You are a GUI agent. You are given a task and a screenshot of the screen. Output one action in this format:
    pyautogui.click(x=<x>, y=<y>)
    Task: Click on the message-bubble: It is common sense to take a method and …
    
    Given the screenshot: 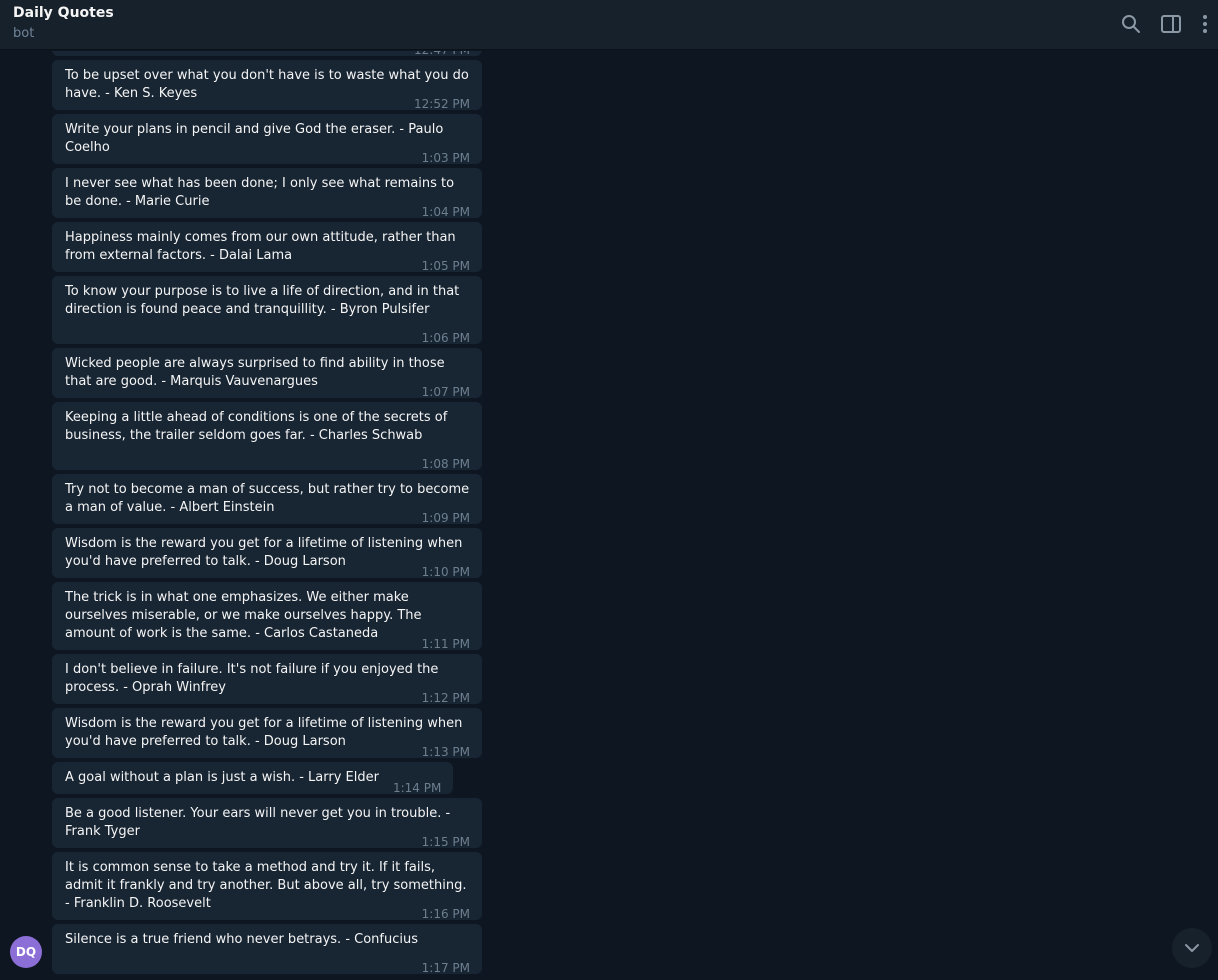 What is the action you would take?
    pyautogui.click(x=267, y=886)
    